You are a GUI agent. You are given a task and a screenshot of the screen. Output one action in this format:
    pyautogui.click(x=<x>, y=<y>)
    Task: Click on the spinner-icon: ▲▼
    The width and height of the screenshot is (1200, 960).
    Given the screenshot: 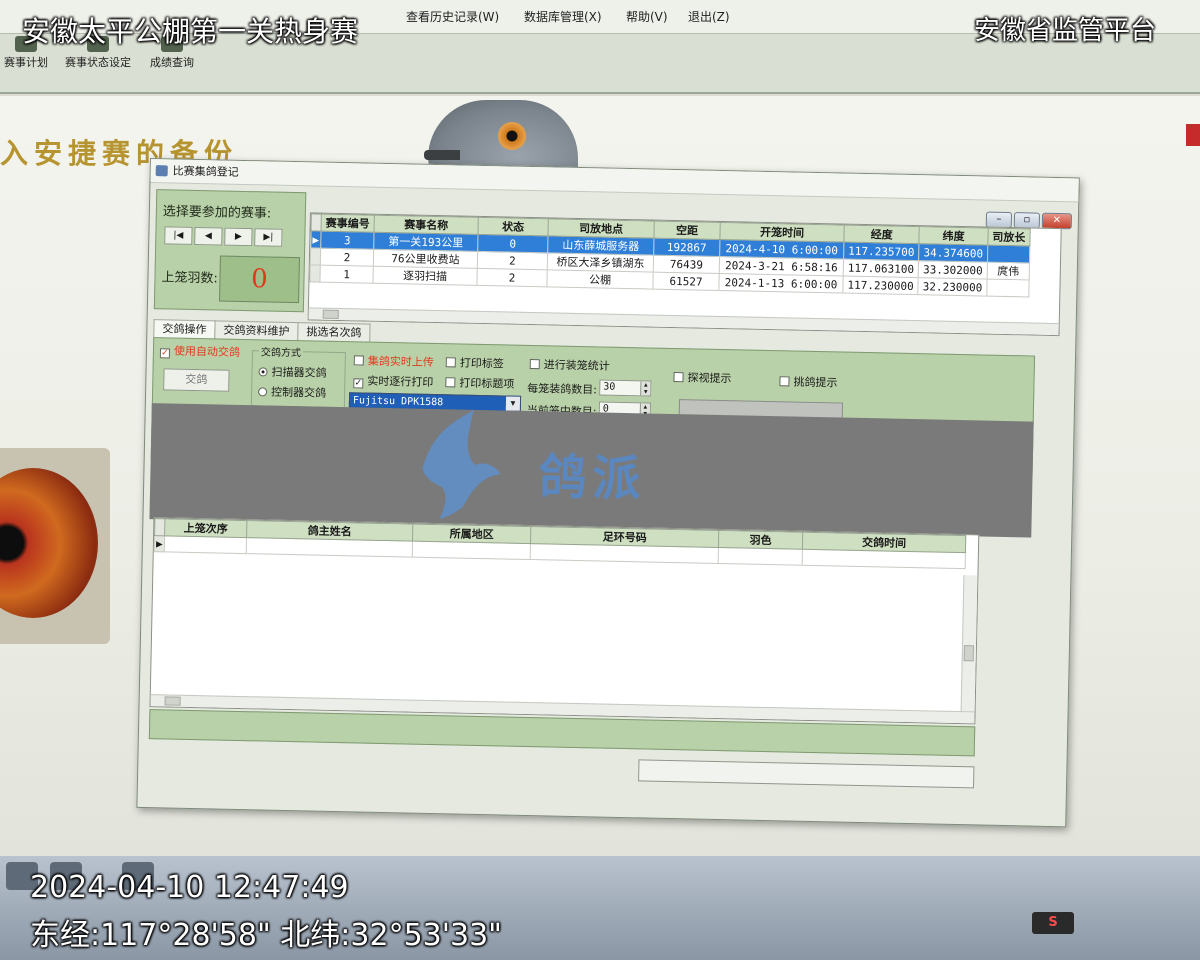 What is the action you would take?
    pyautogui.click(x=645, y=388)
    